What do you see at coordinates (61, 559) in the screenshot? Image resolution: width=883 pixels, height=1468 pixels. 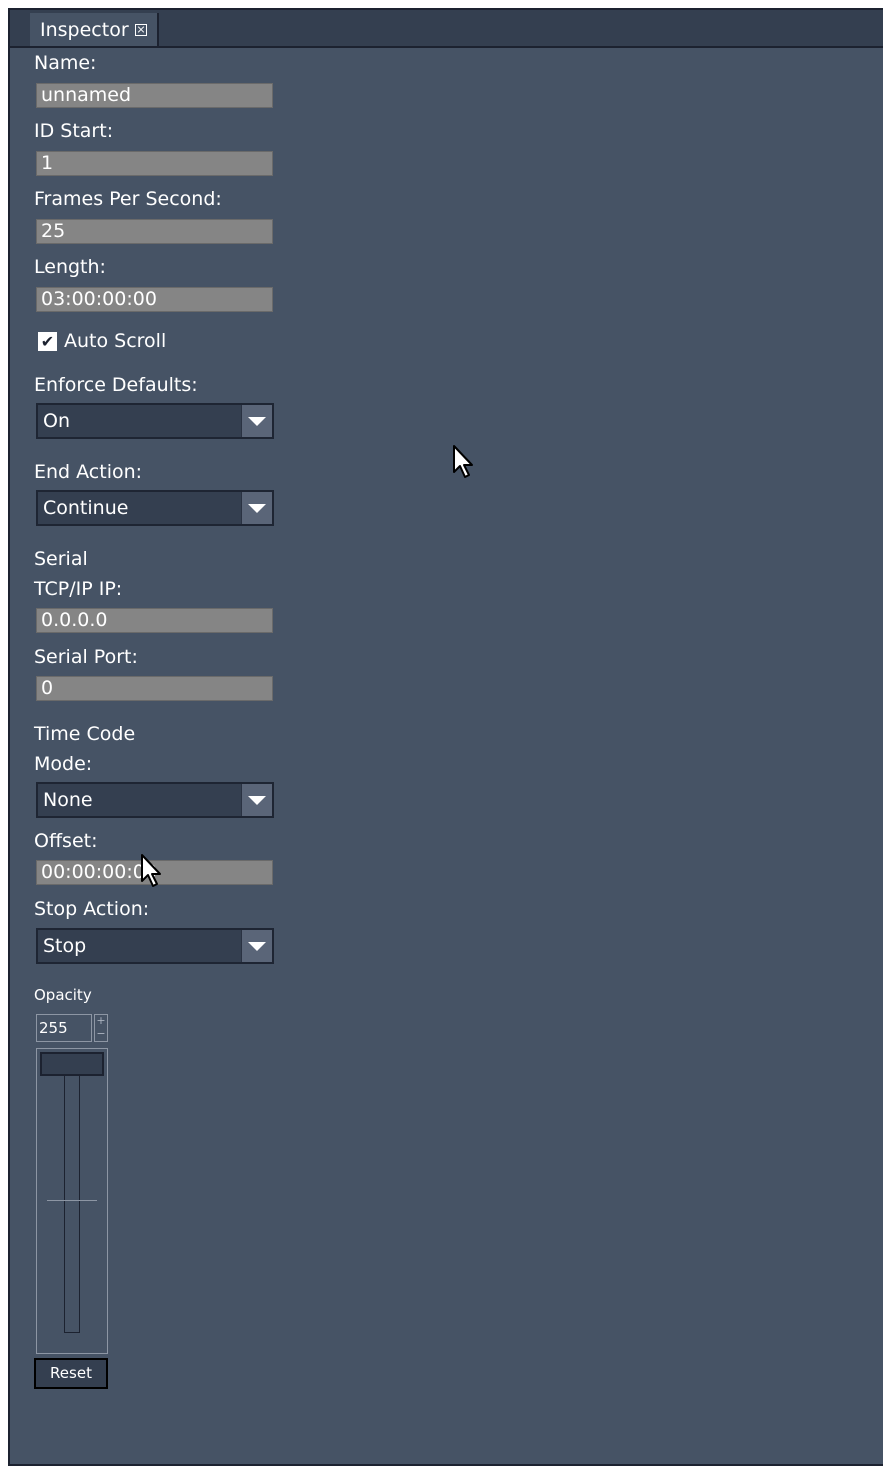 I see `serial-heading: Serial` at bounding box center [61, 559].